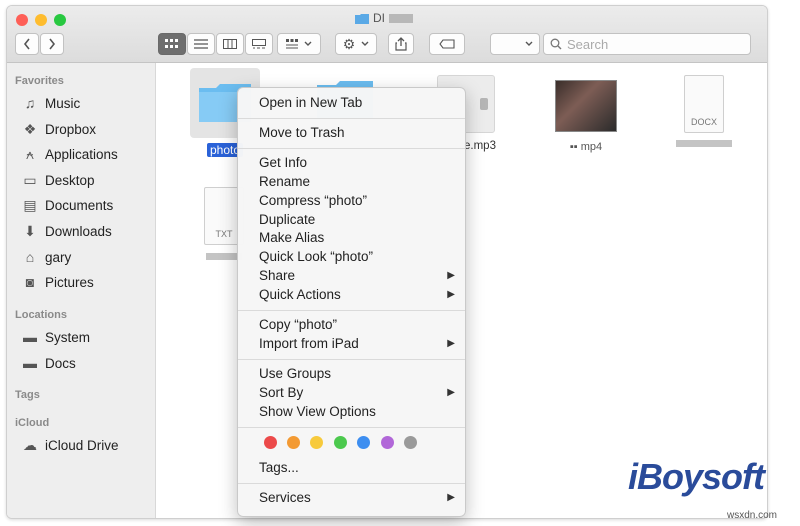 Image resolution: width=800 pixels, height=526 pixels. What do you see at coordinates (60, 20) in the screenshot?
I see `zoom-button` at bounding box center [60, 20].